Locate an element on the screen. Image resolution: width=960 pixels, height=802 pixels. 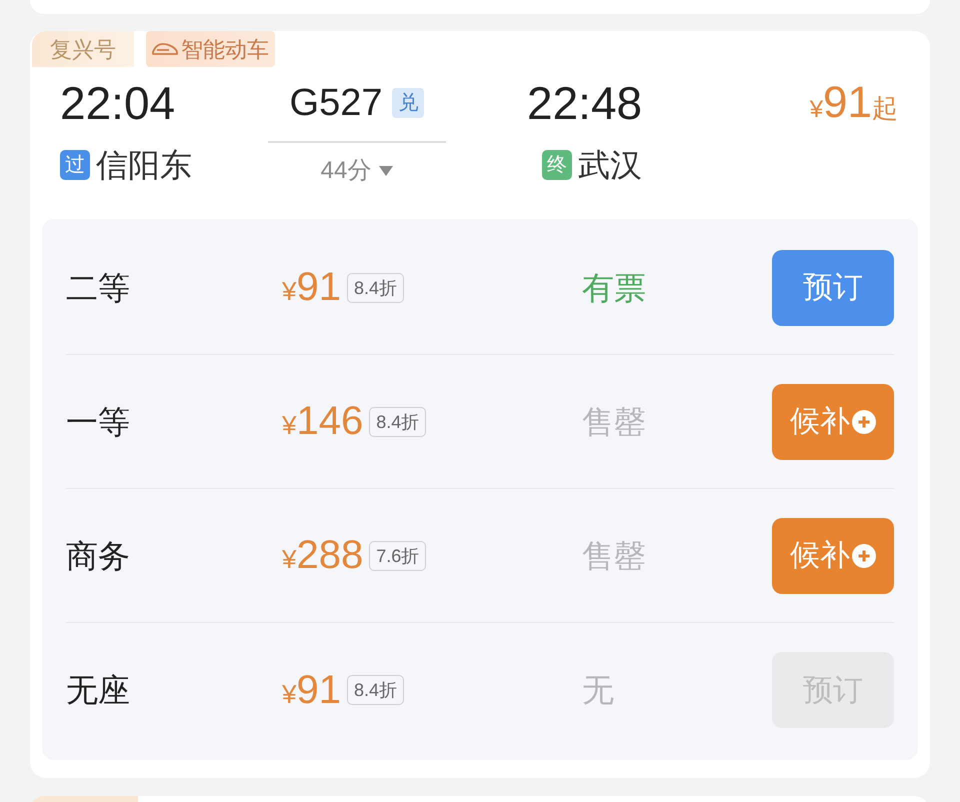
discount-badge: 7.6折 is located at coordinates (397, 555).